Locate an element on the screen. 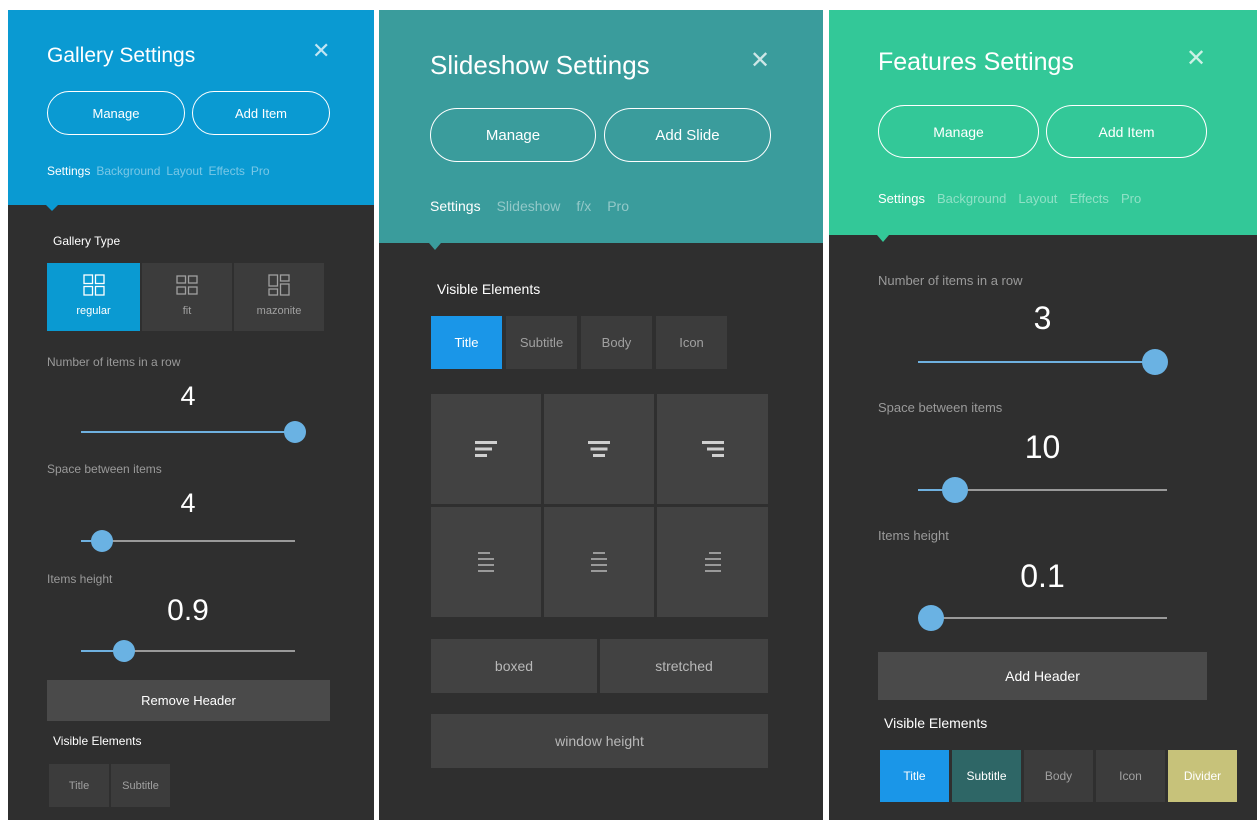  stretched-button: stretched is located at coordinates (684, 666).